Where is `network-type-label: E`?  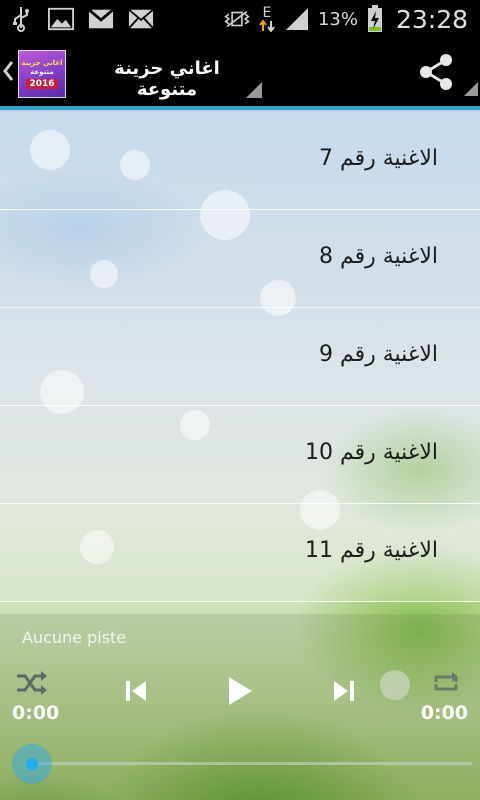
network-type-label: E is located at coordinates (267, 13).